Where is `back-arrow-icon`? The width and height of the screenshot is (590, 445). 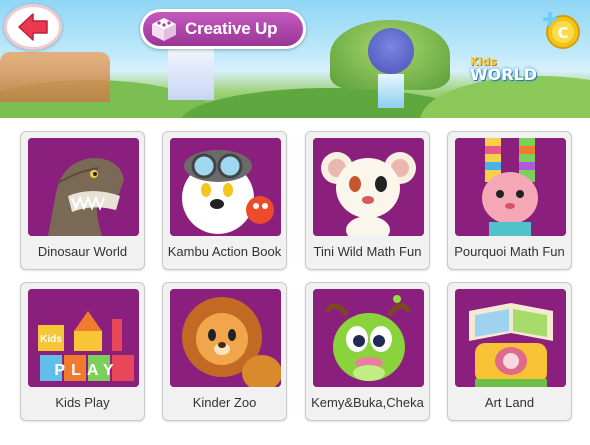
back-arrow-icon is located at coordinates (33, 27).